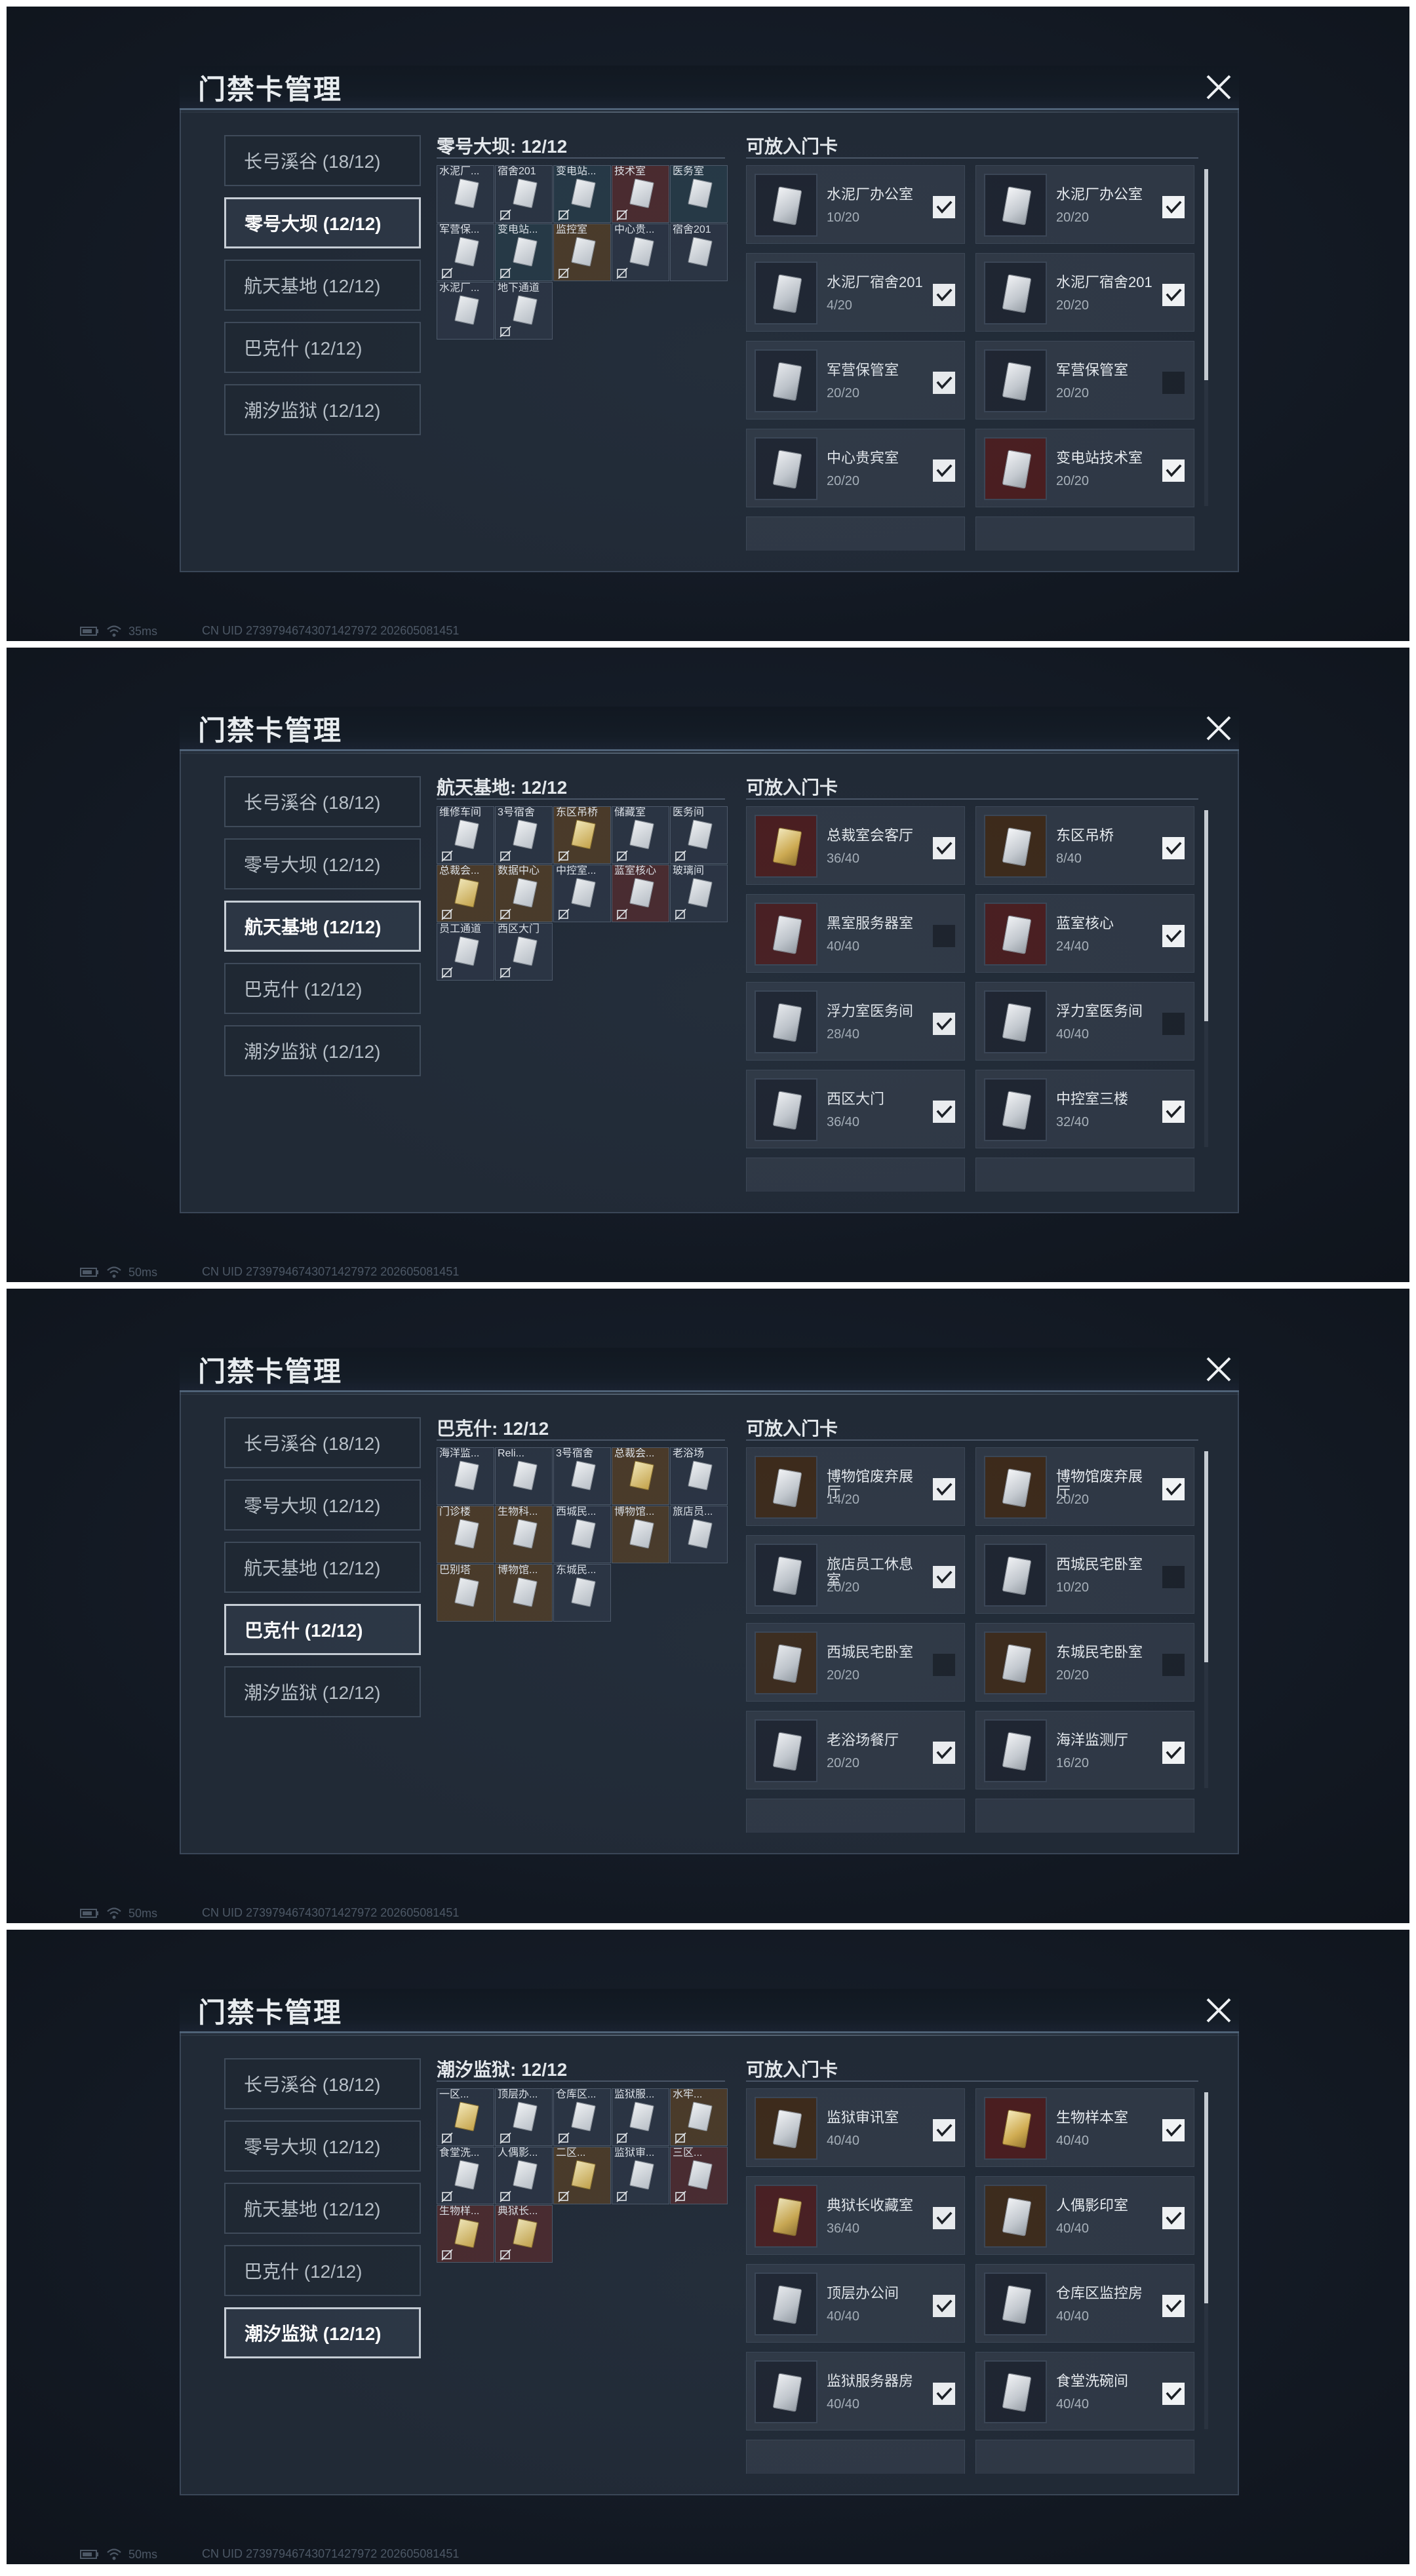 The height and width of the screenshot is (2576, 1416). Describe the element at coordinates (1084, 2391) in the screenshot. I see `keycard-item: 食堂洗碗间 40/40` at that location.